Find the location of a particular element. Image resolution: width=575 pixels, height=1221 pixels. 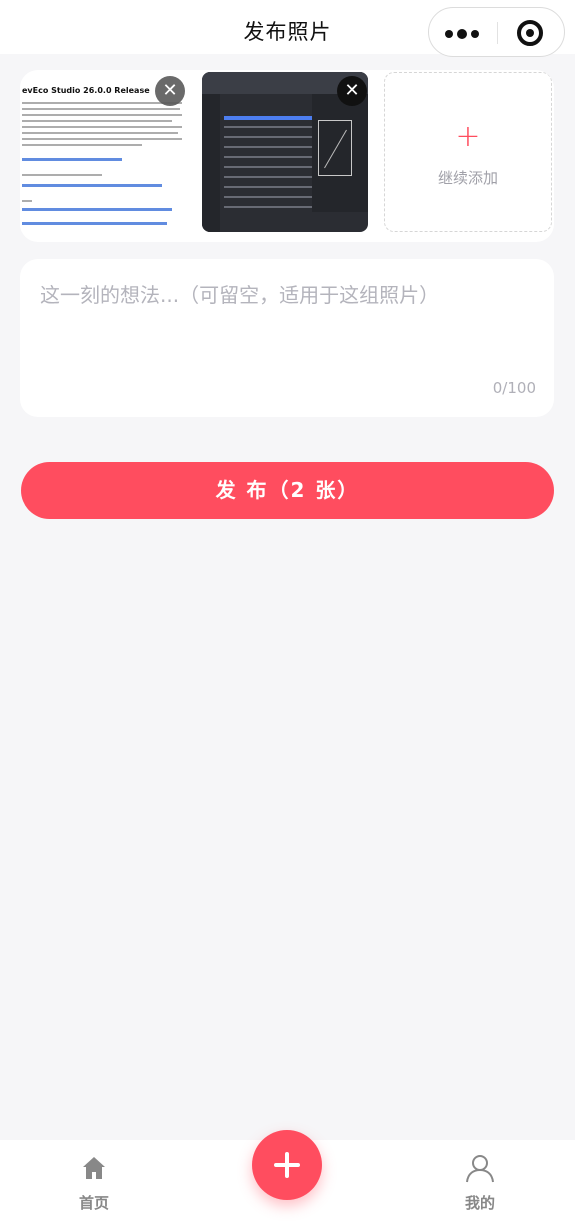

doc-title-text: evEco Studio 26.0.0 Release is located at coordinates (86, 90).